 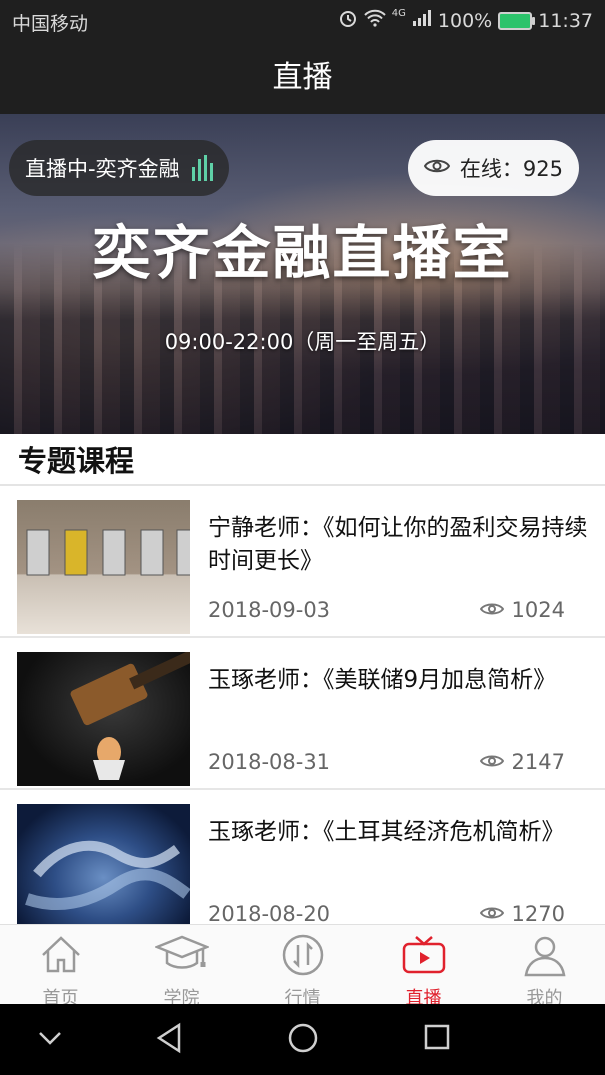 I want to click on section-title: 专题课程, so click(x=76, y=461).